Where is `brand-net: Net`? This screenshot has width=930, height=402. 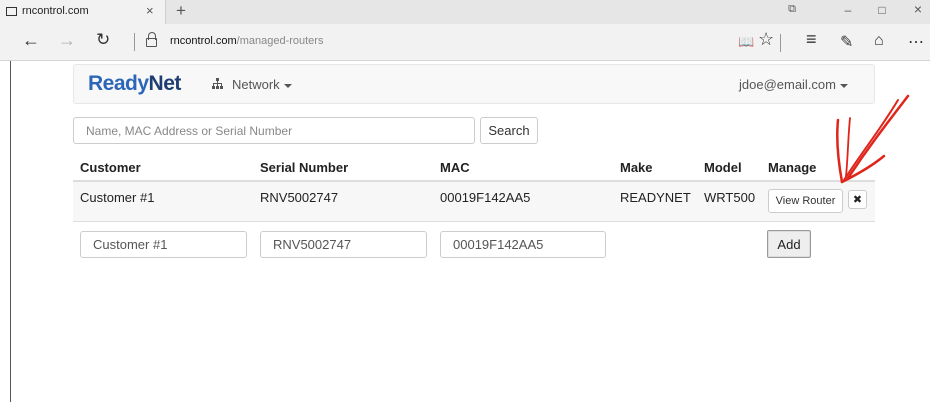 brand-net: Net is located at coordinates (165, 83).